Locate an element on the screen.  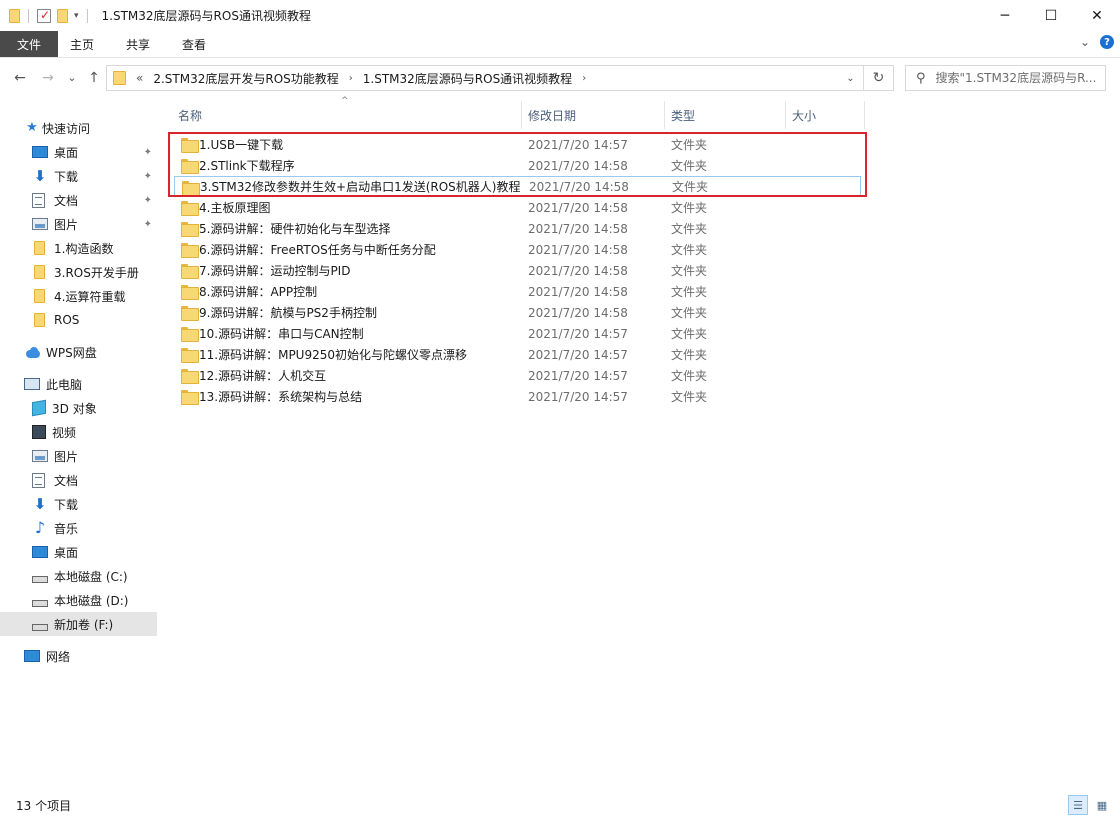
sidebar-item-downloads-pc: ⬇ 下载 is located at coordinates (94, 504).